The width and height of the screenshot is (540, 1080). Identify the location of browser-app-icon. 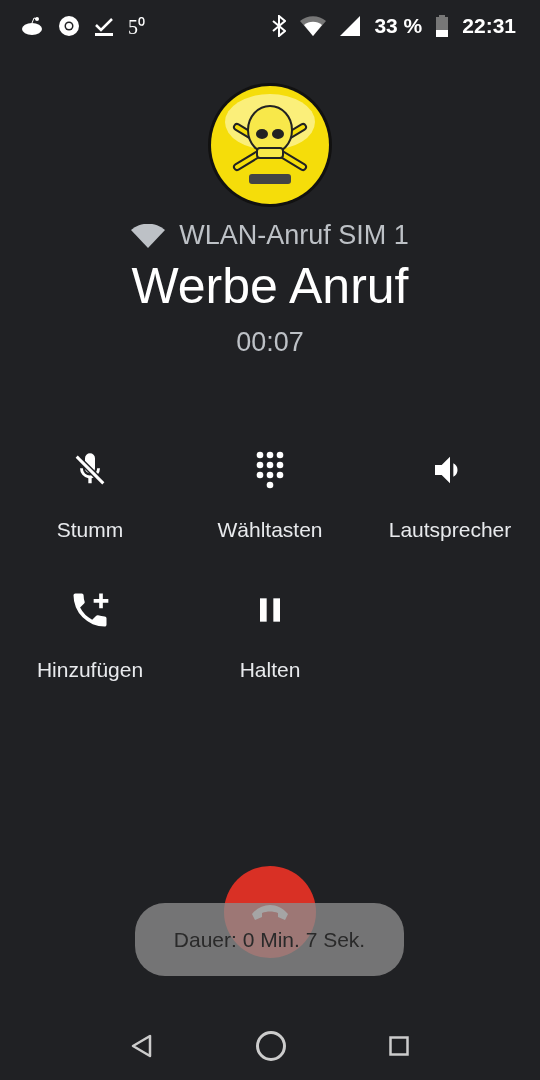
(69, 26).